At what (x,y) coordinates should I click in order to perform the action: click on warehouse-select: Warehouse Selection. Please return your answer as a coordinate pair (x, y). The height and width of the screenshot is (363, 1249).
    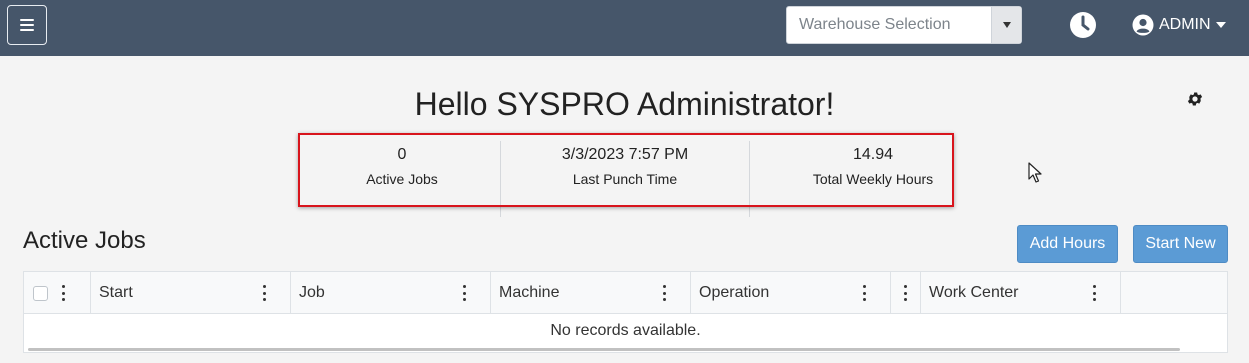
    Looking at the image, I should click on (904, 25).